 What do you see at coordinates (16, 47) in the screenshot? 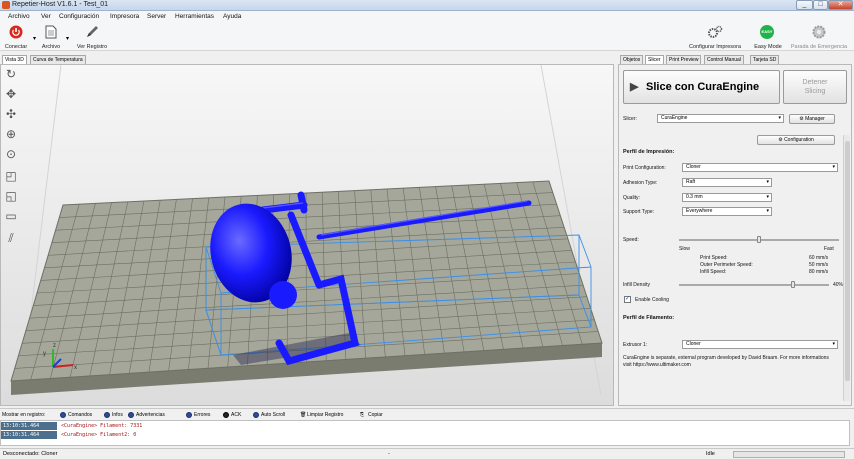
I see `connect-label: Conectar` at bounding box center [16, 47].